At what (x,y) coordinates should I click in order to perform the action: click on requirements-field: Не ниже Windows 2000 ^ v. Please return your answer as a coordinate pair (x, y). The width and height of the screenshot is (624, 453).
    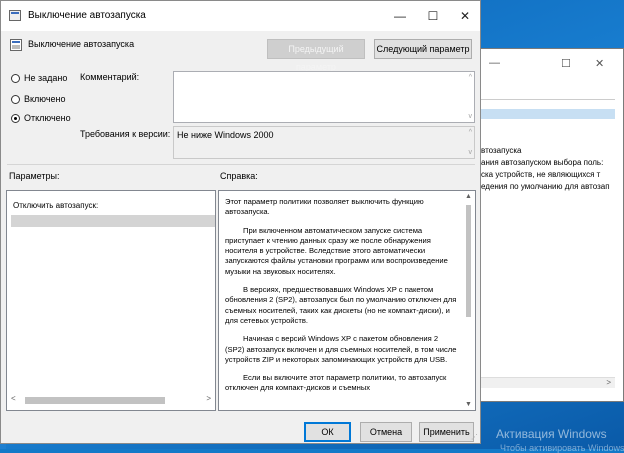
    Looking at the image, I should click on (324, 142).